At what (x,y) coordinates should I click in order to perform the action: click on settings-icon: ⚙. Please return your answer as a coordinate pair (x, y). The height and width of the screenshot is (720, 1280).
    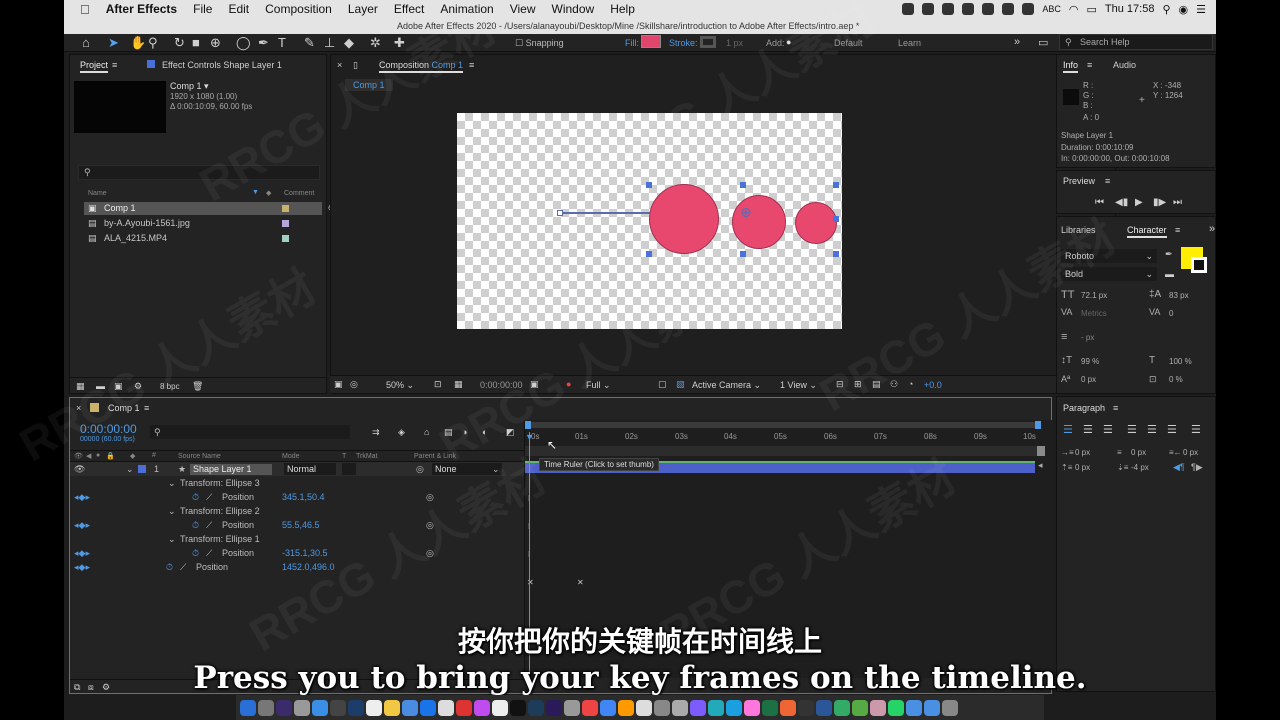
    Looking at the image, I should click on (138, 386).